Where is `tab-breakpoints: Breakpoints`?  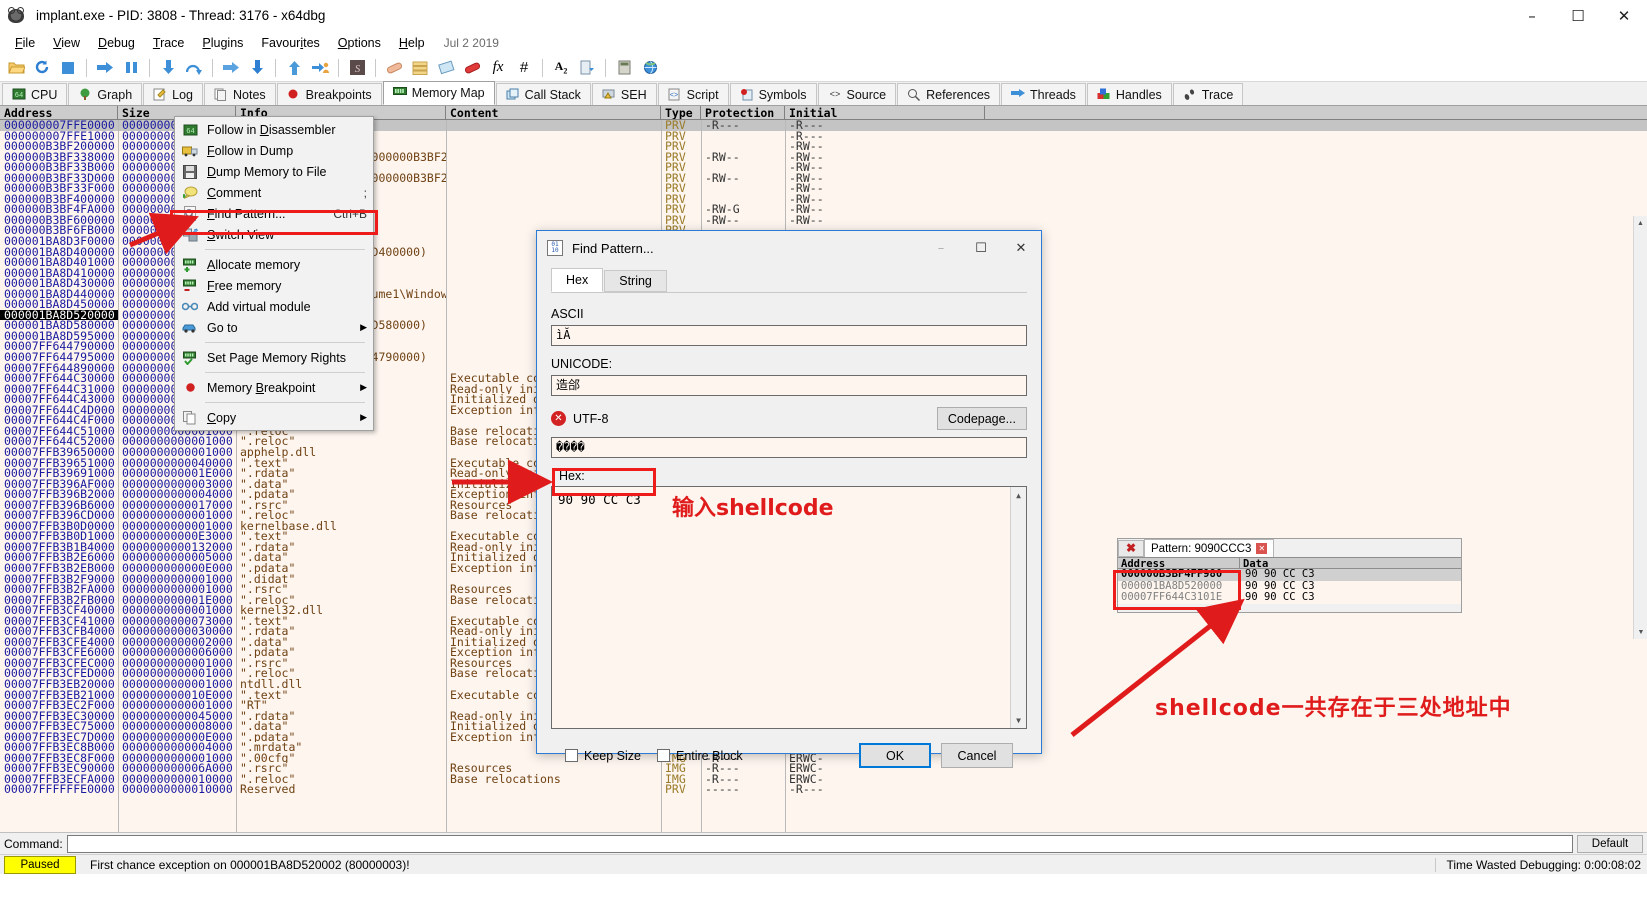
tab-breakpoints: Breakpoints is located at coordinates (329, 94).